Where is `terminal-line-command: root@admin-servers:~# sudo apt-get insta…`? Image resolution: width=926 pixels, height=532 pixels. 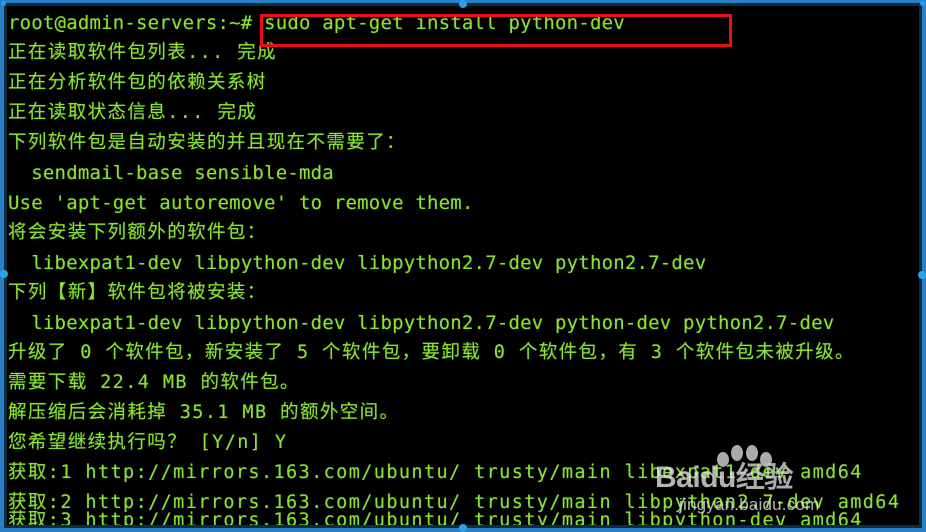
terminal-line-command: root@admin-servers:~# sudo apt-get insta… is located at coordinates (316, 23).